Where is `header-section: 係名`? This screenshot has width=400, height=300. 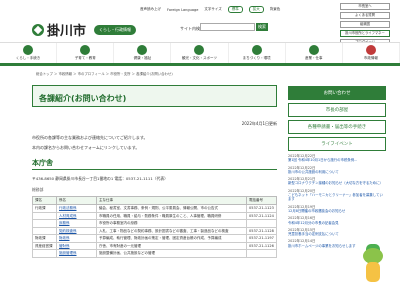 header-section: 係名 is located at coordinates (76, 200).